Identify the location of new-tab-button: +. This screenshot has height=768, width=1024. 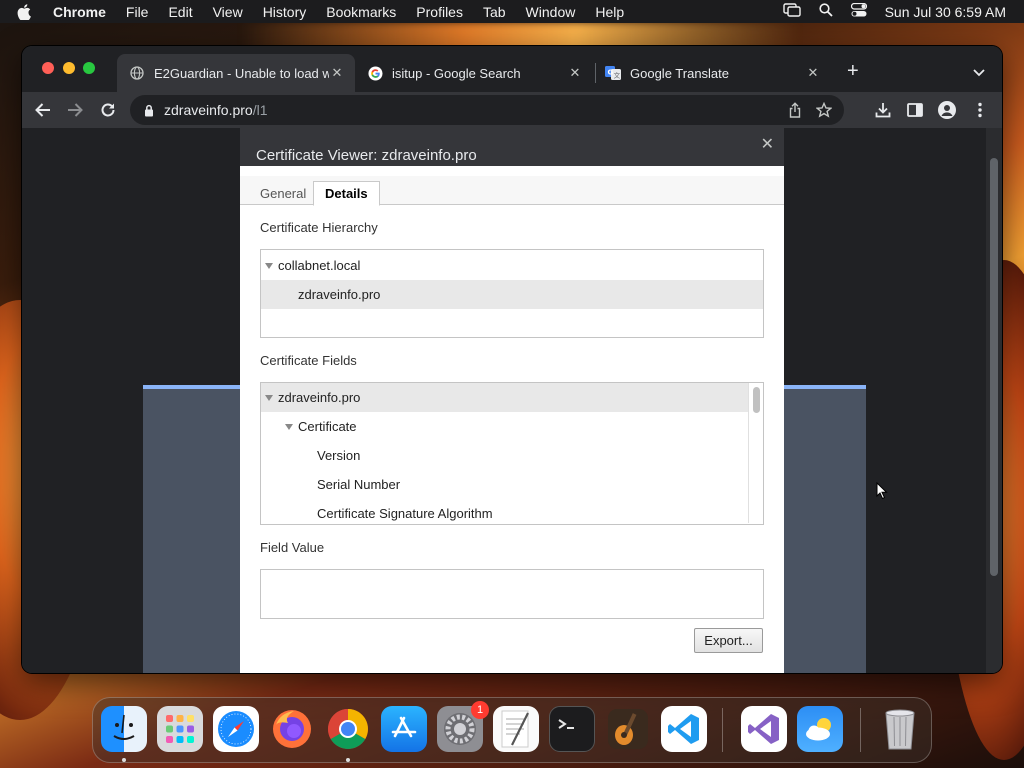
(853, 71).